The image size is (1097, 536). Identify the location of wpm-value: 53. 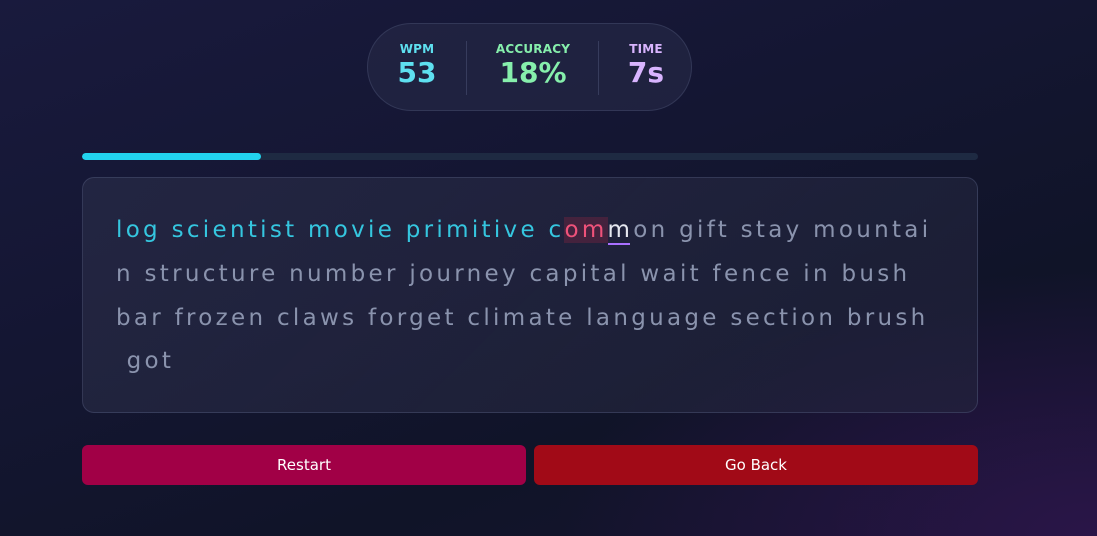
(417, 72).